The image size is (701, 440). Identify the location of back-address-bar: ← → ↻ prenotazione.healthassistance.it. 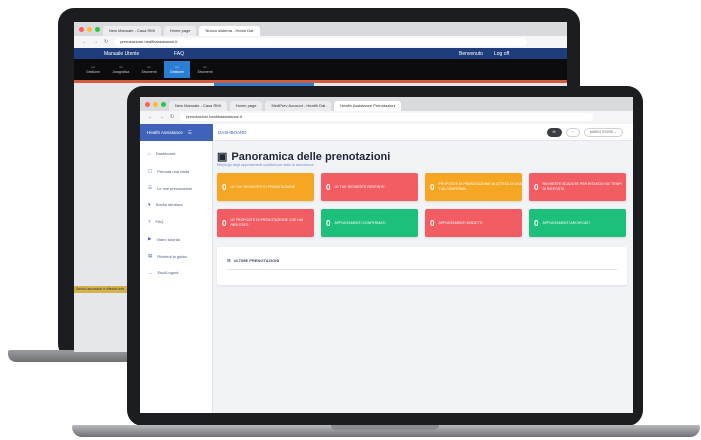
(320, 42).